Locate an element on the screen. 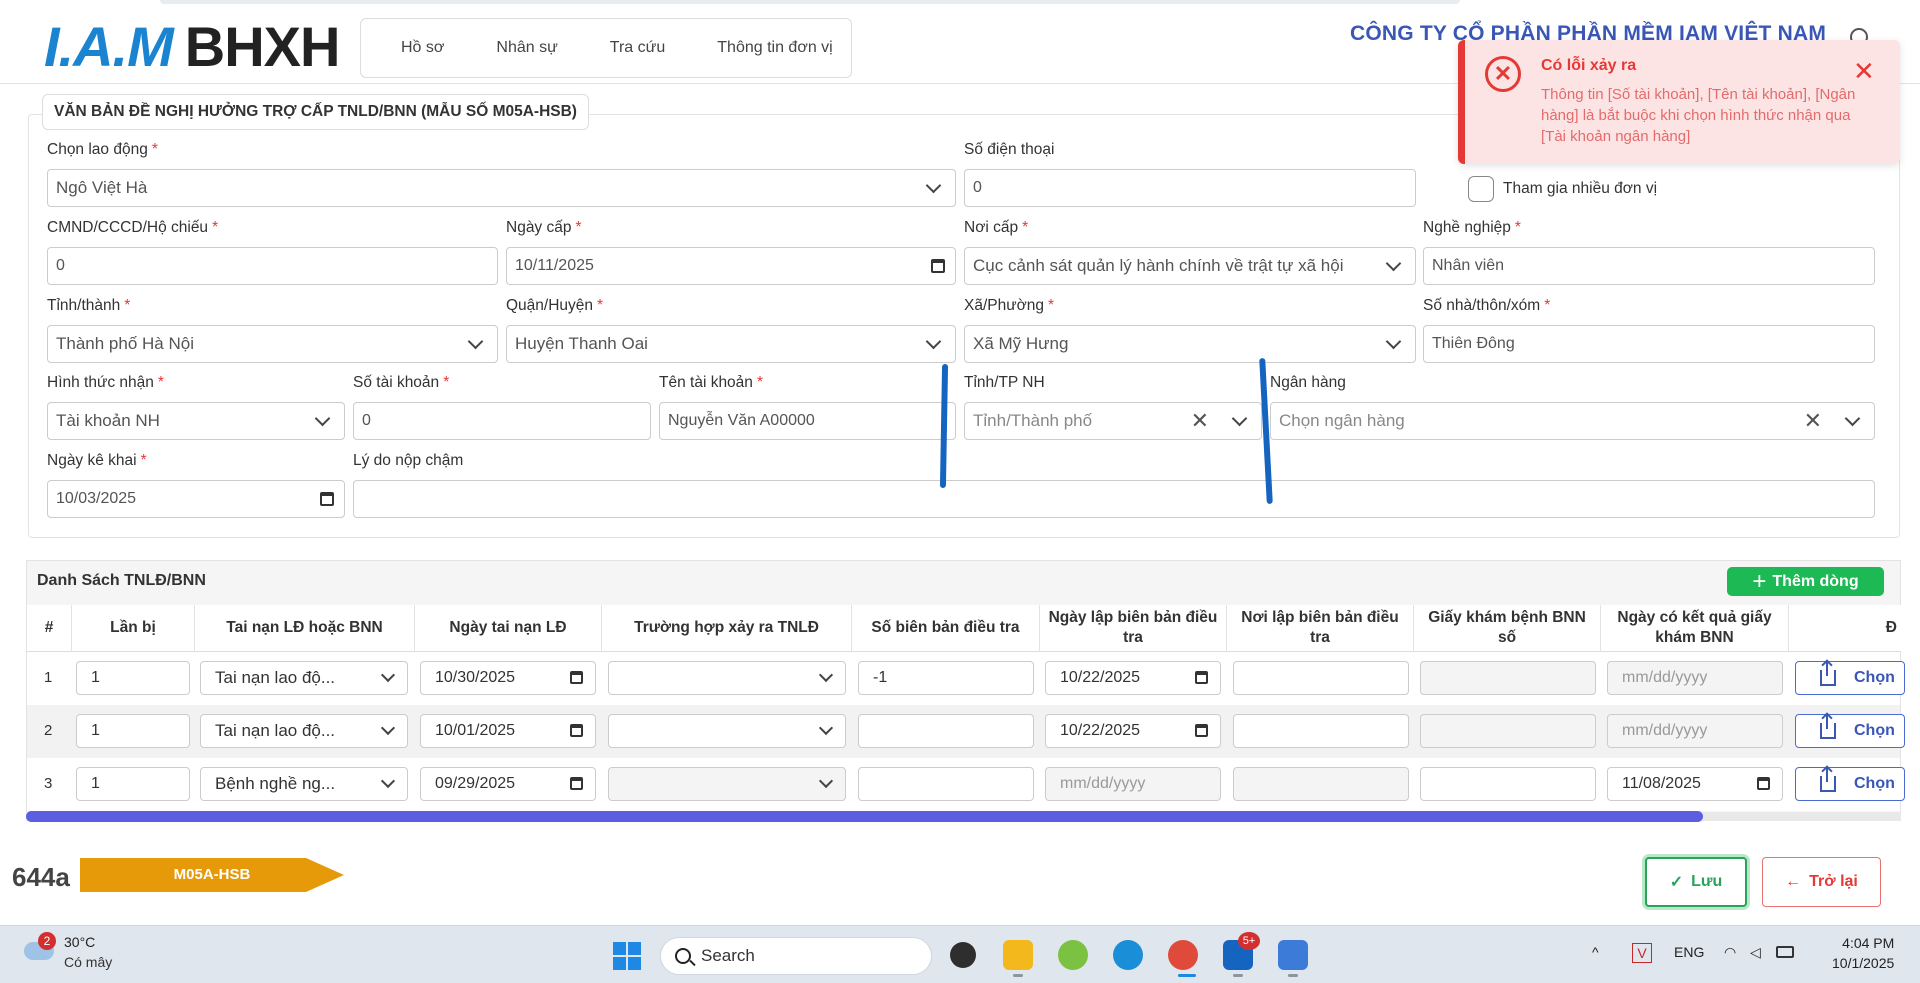  col-ngay-tai-nan: Ngày tai nạn LĐ is located at coordinates (508, 628).